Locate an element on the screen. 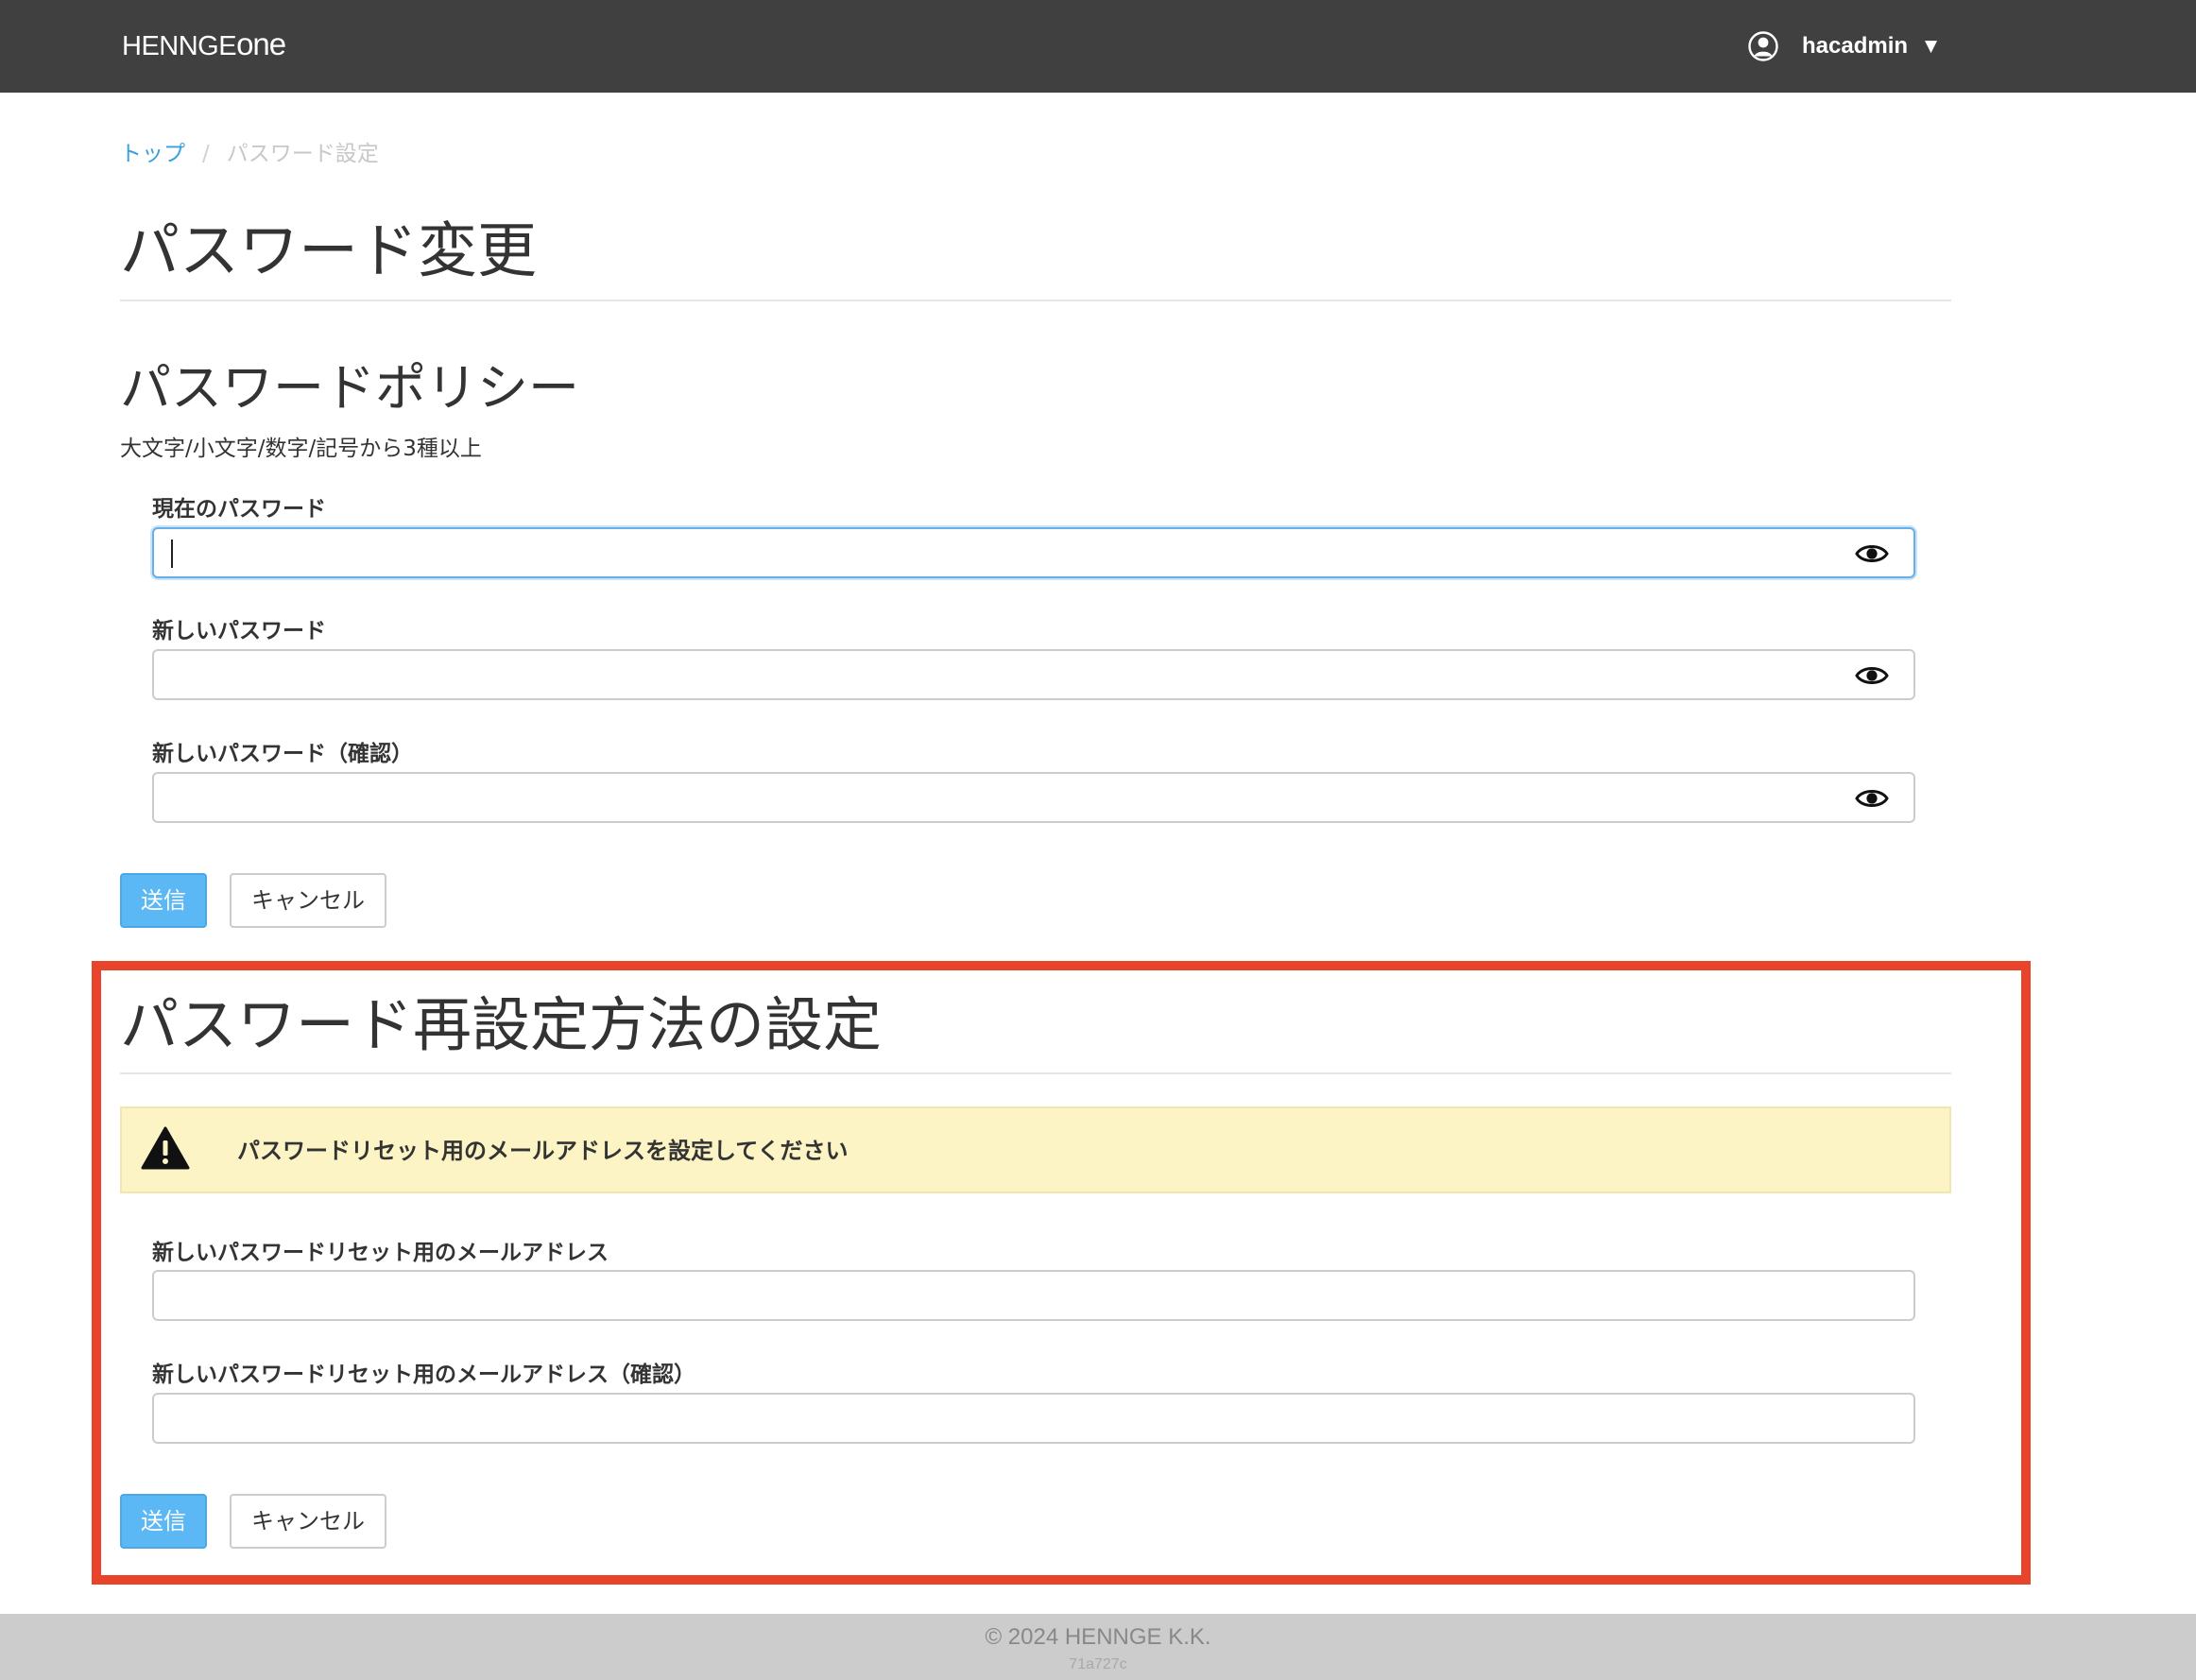  page-title: パスワード変更 is located at coordinates (328, 250).